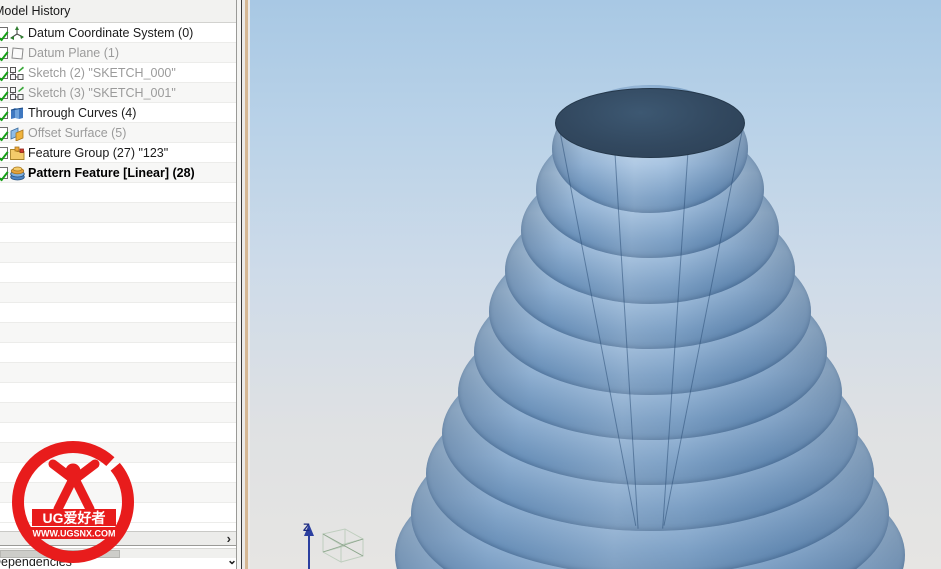 This screenshot has height=569, width=941. I want to click on tree-row: Sketch (2) "SKETCH_000", so click(120, 73).